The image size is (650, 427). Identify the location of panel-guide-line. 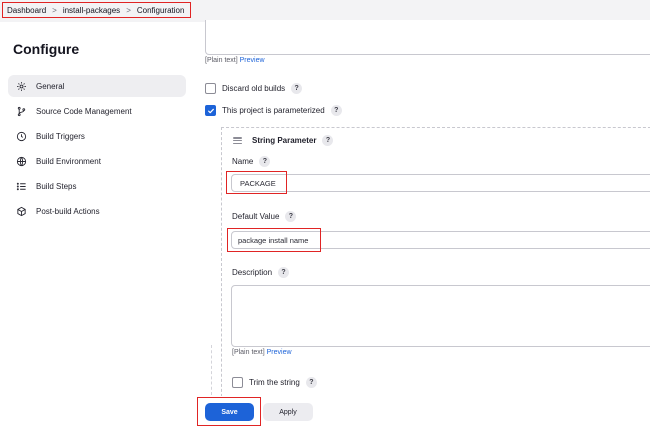
(211, 370).